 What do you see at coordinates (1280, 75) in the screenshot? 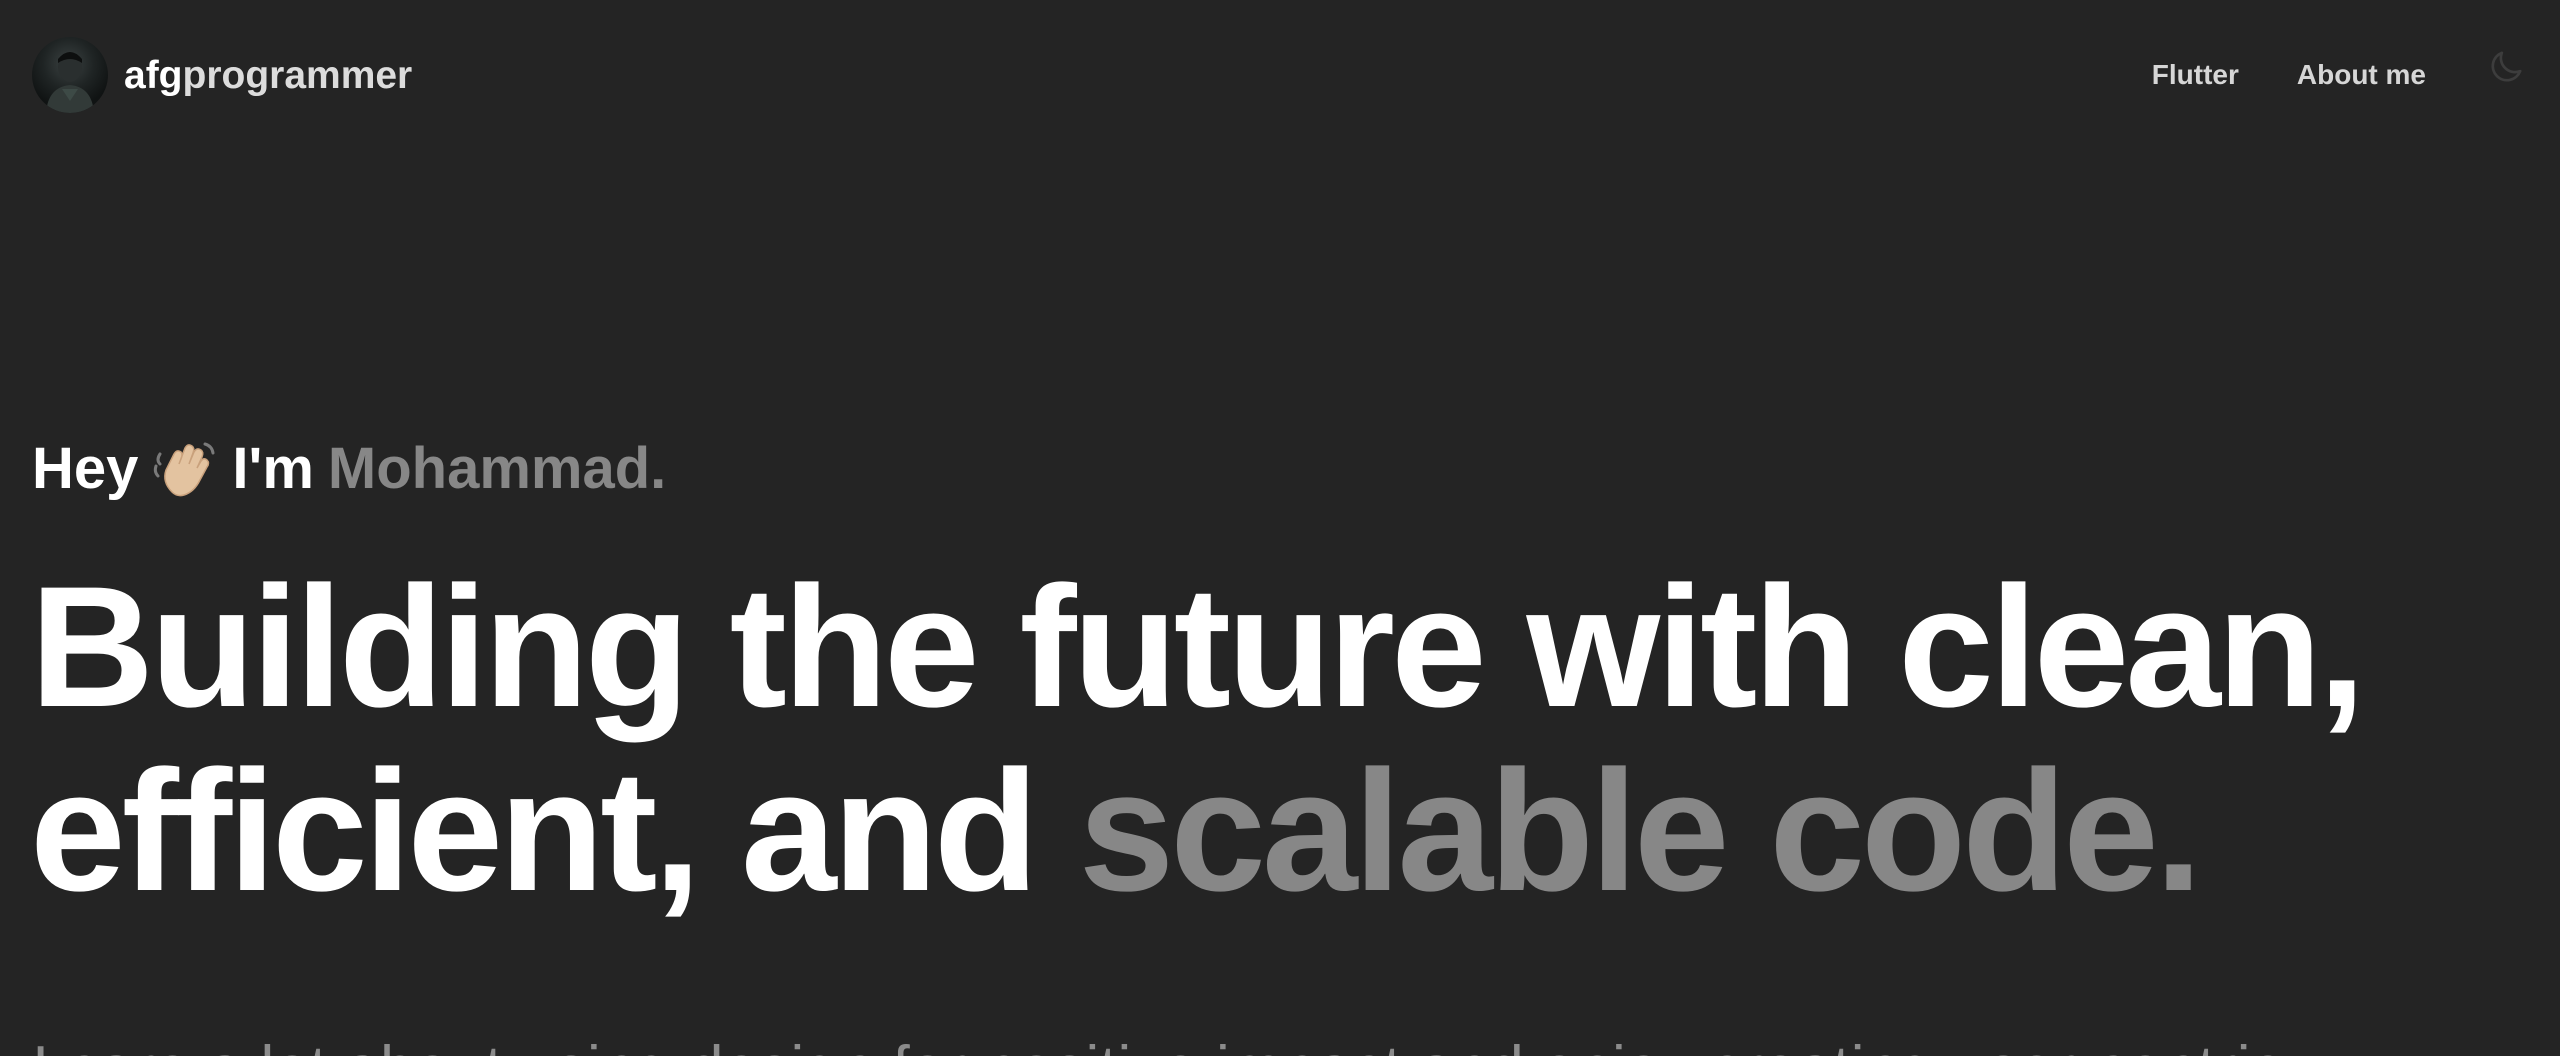
I see `site-header: afgprogrammer Flutter About me` at bounding box center [1280, 75].